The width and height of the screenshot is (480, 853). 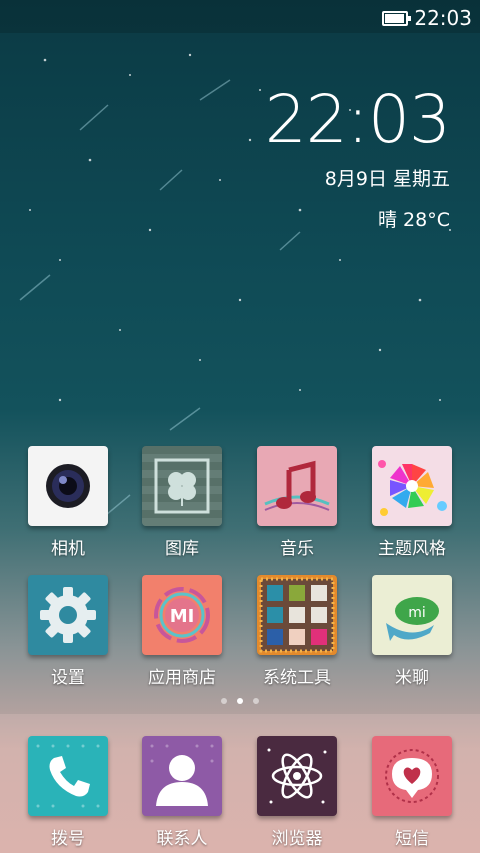 I want to click on mi-ring-icon: MI, so click(x=182, y=615).